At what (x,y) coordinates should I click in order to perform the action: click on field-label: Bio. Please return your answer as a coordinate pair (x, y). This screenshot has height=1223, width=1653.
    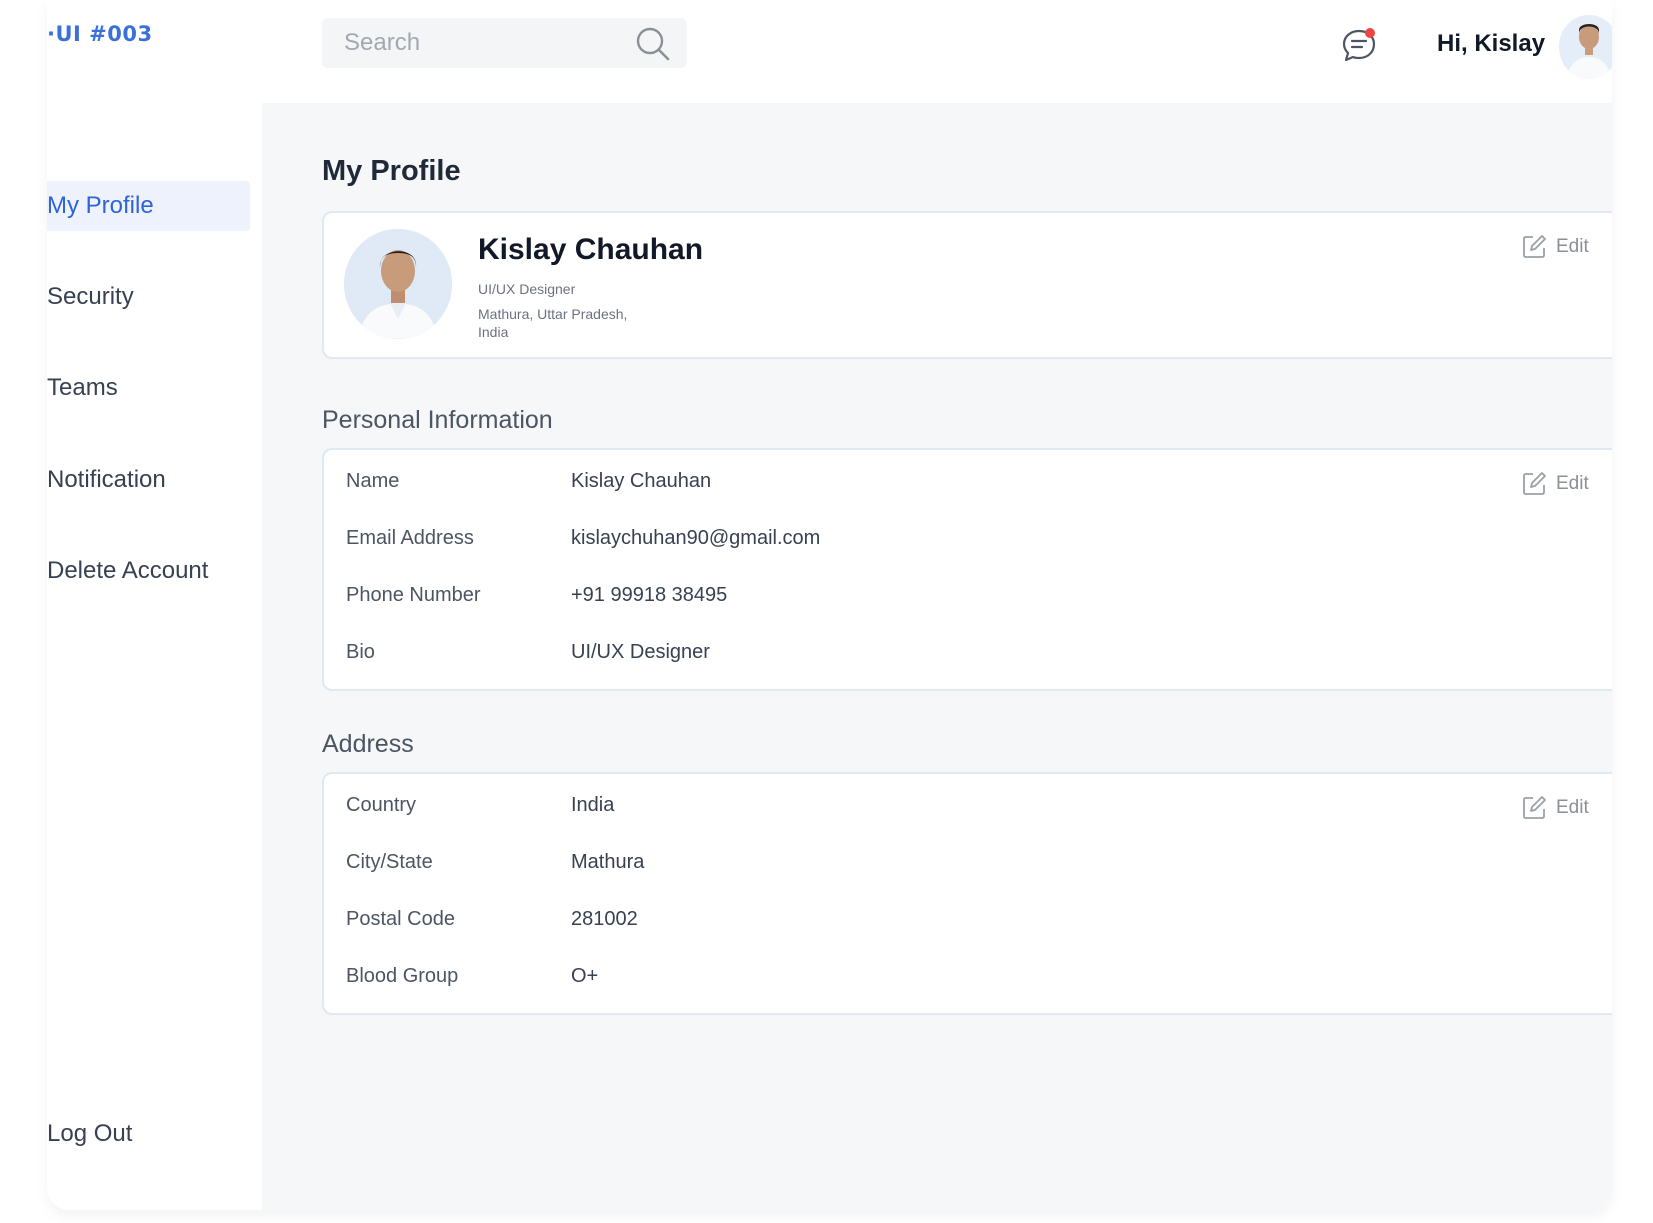
    Looking at the image, I should click on (360, 652).